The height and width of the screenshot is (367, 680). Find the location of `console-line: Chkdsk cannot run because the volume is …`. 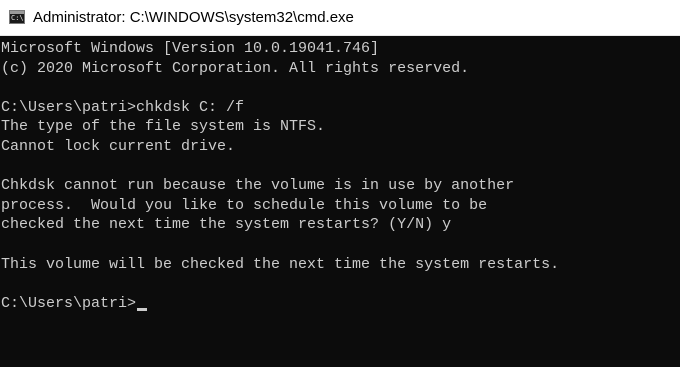

console-line: Chkdsk cannot run because the volume is … is located at coordinates (258, 186).